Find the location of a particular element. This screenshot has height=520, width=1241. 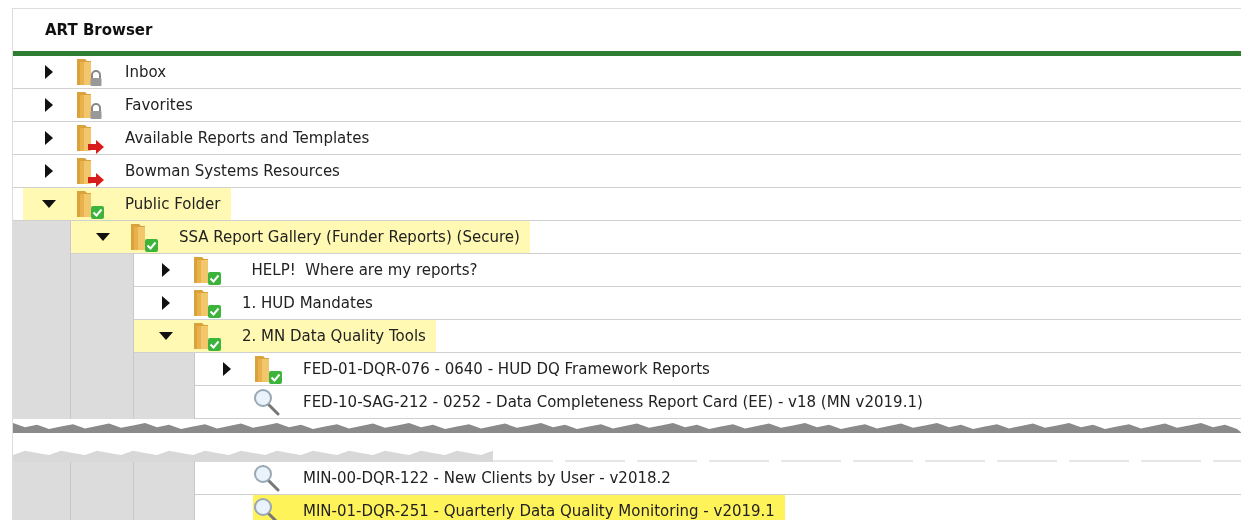

panel-title: ART Browser is located at coordinates (99, 30).